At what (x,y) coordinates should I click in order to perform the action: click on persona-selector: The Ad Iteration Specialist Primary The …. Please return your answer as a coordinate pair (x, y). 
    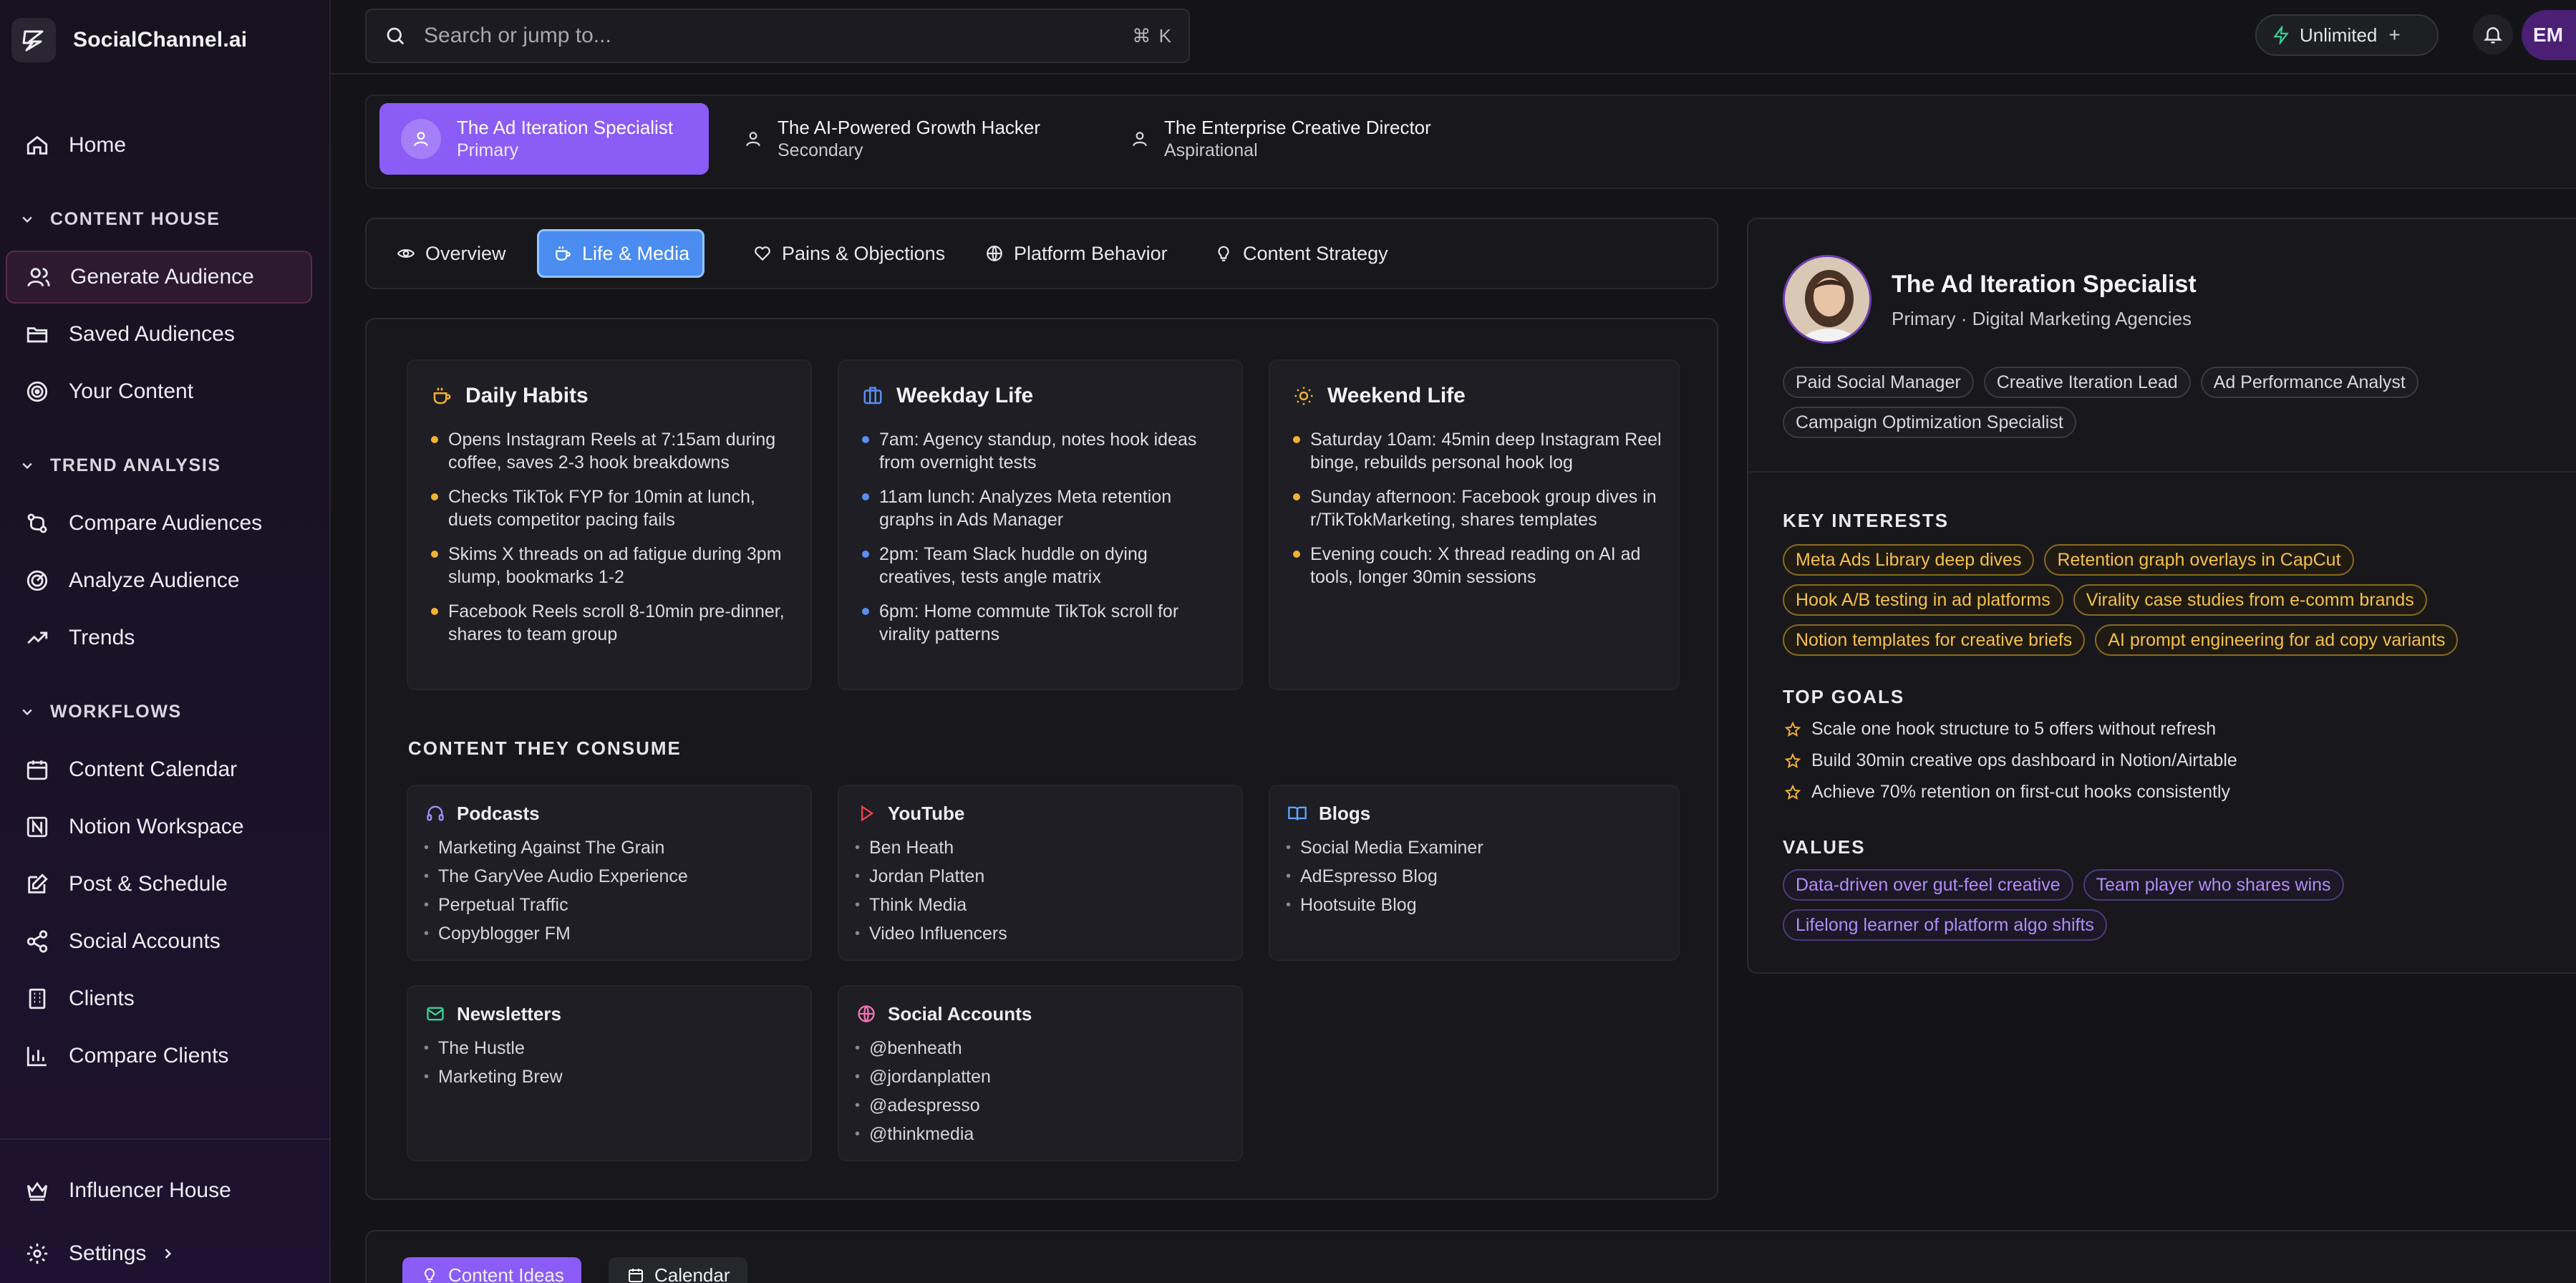
    Looking at the image, I should click on (1471, 142).